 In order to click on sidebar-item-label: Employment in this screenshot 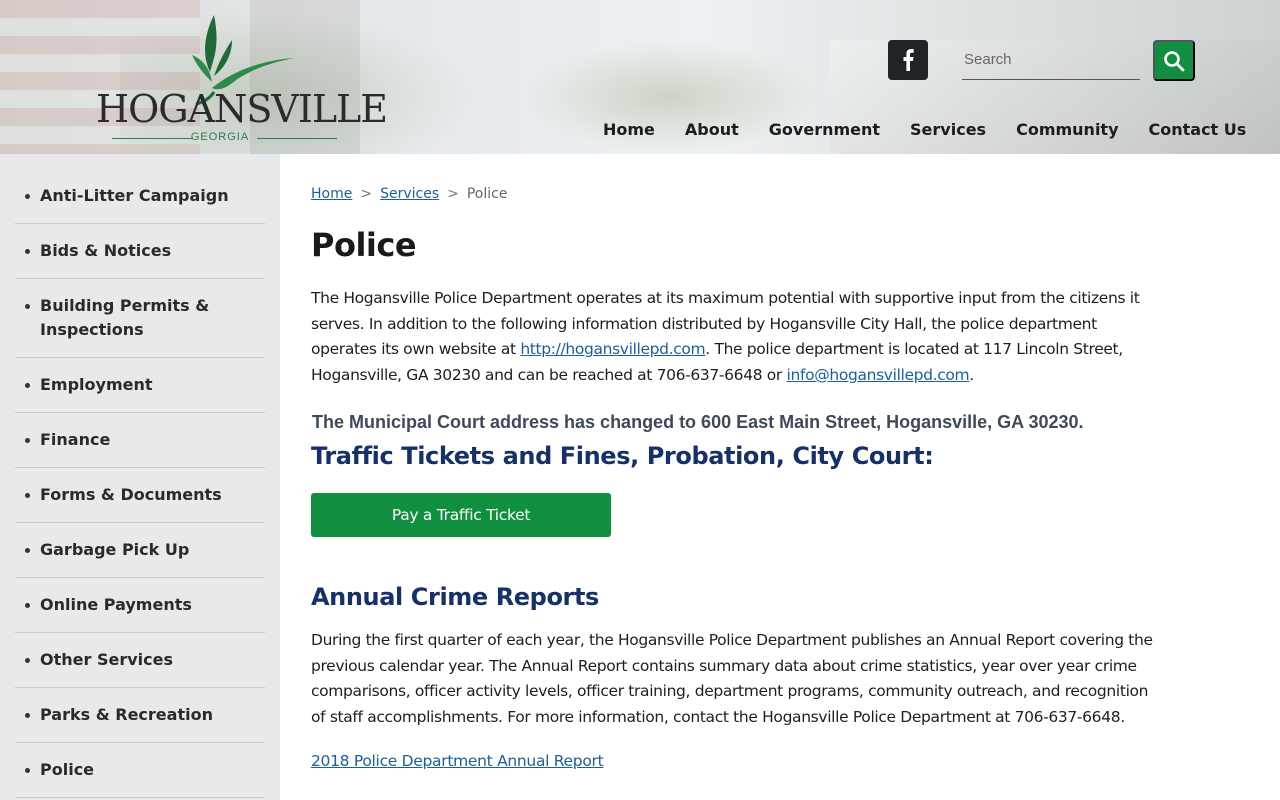, I will do `click(96, 384)`.